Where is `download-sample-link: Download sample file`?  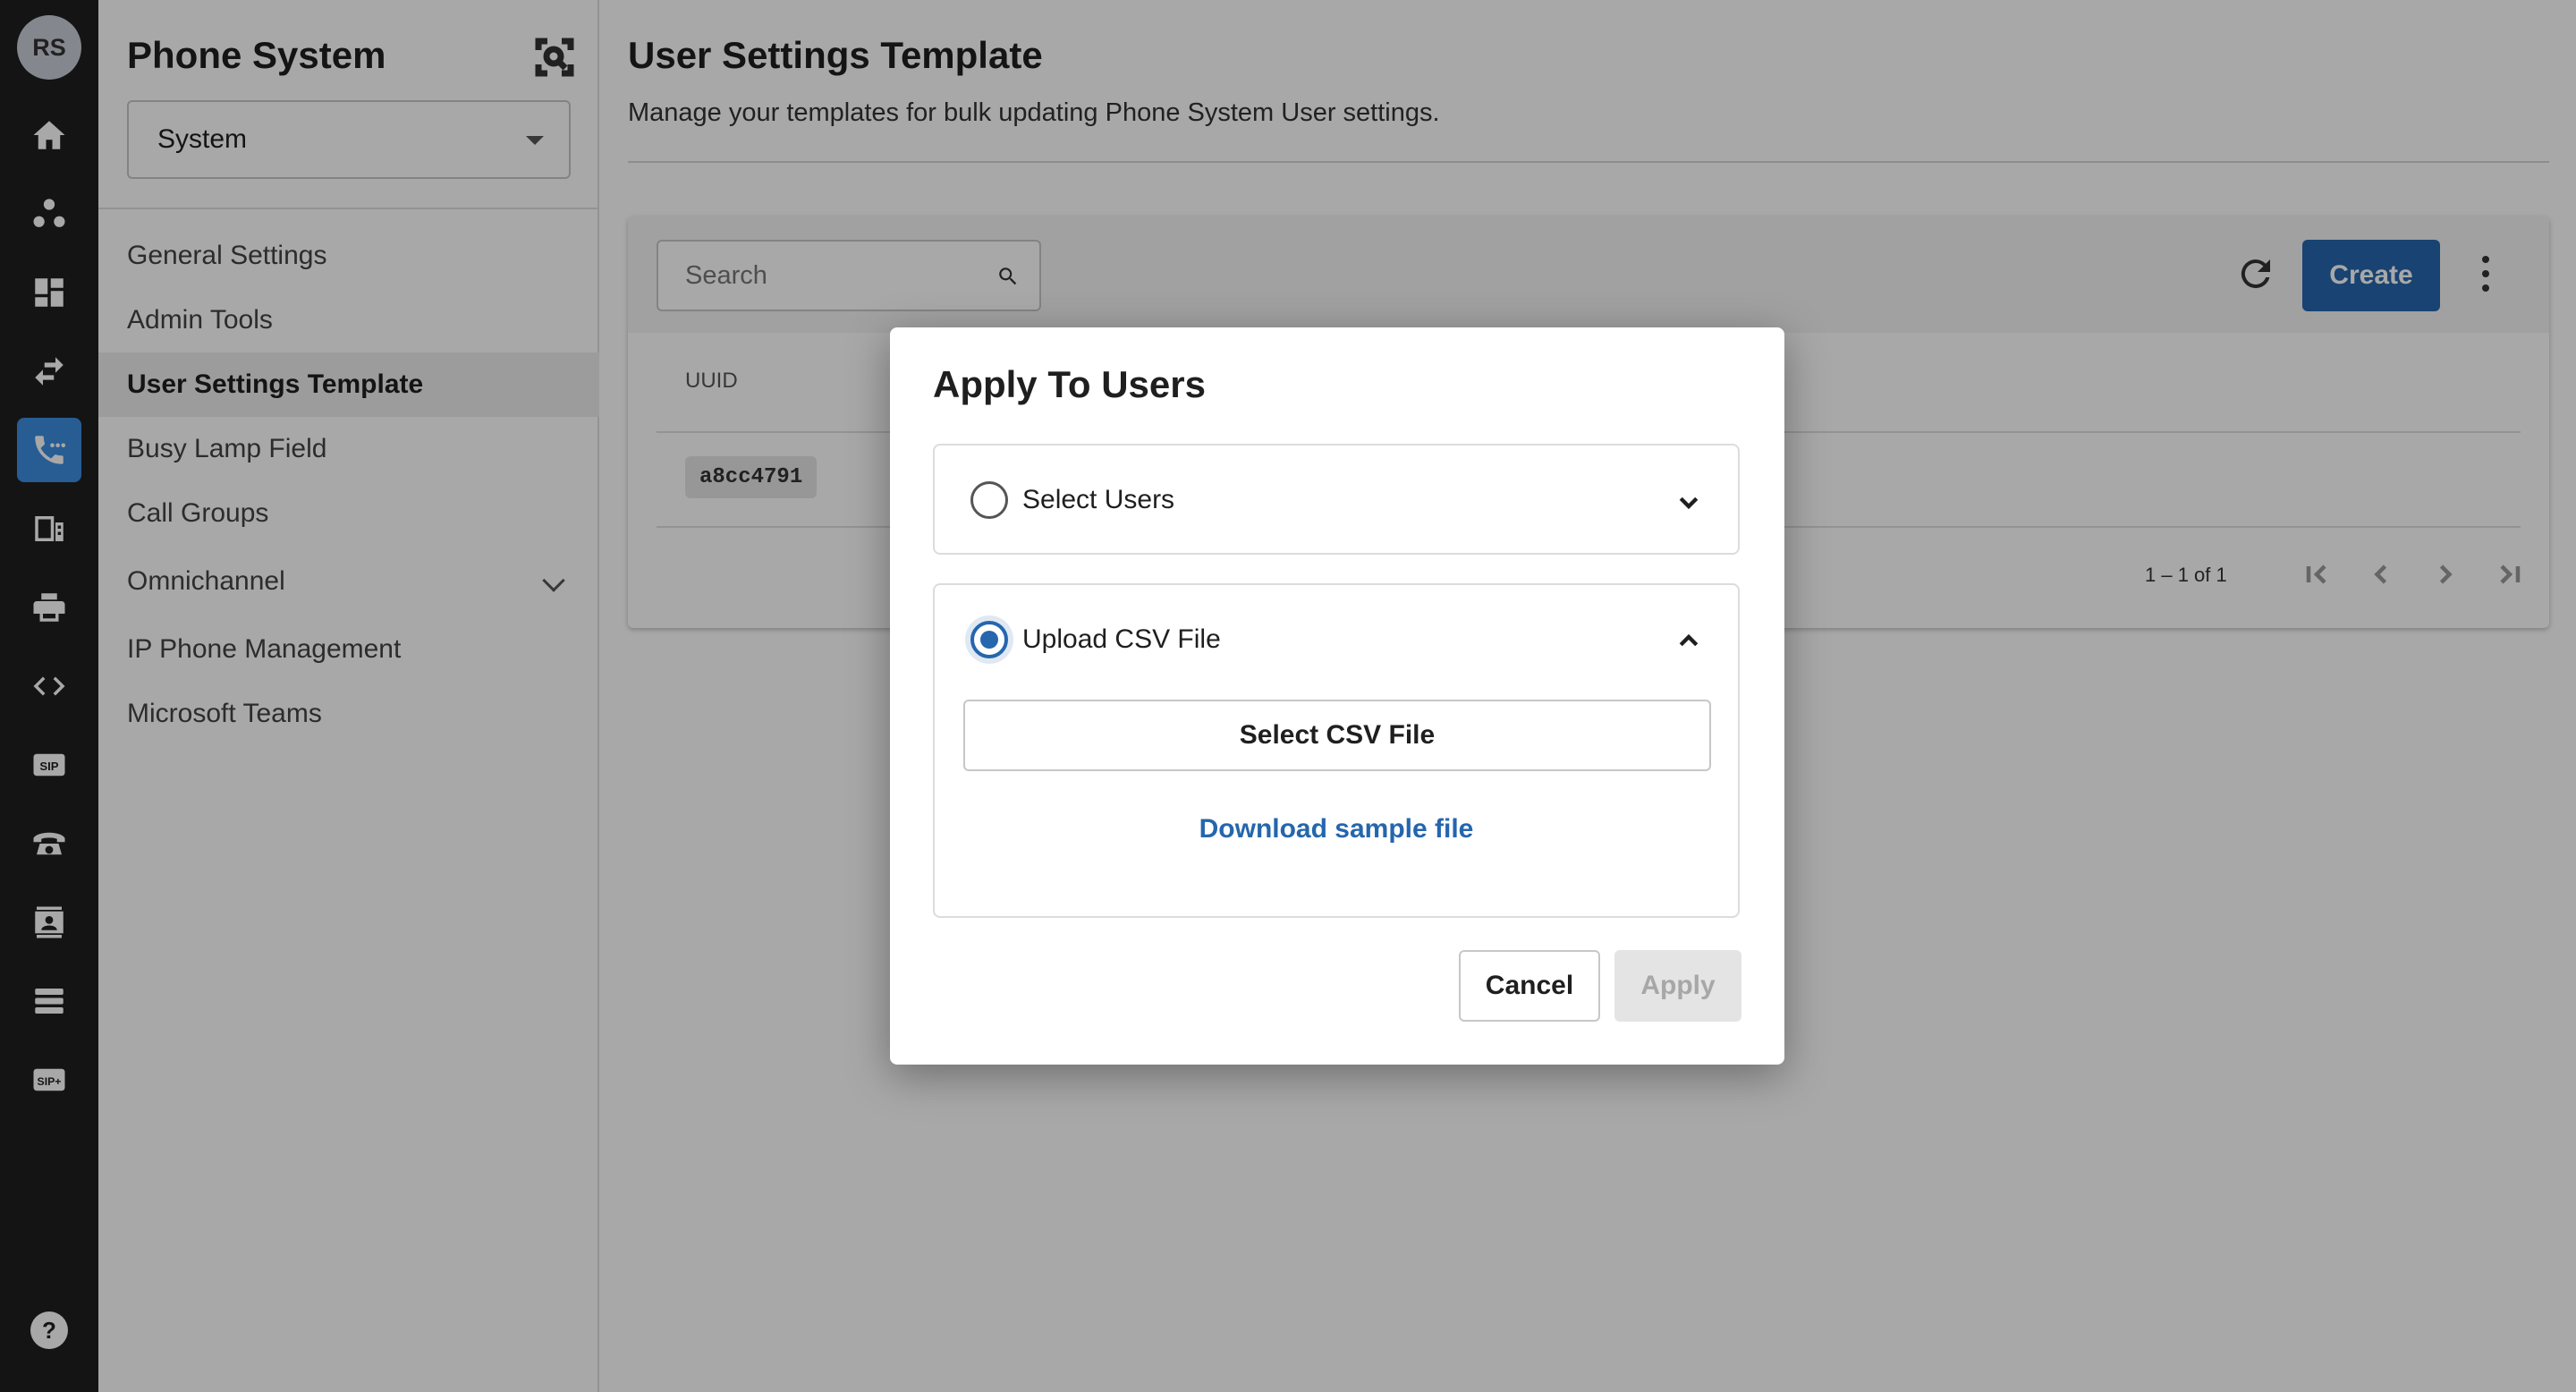
download-sample-link: Download sample file is located at coordinates (1336, 829).